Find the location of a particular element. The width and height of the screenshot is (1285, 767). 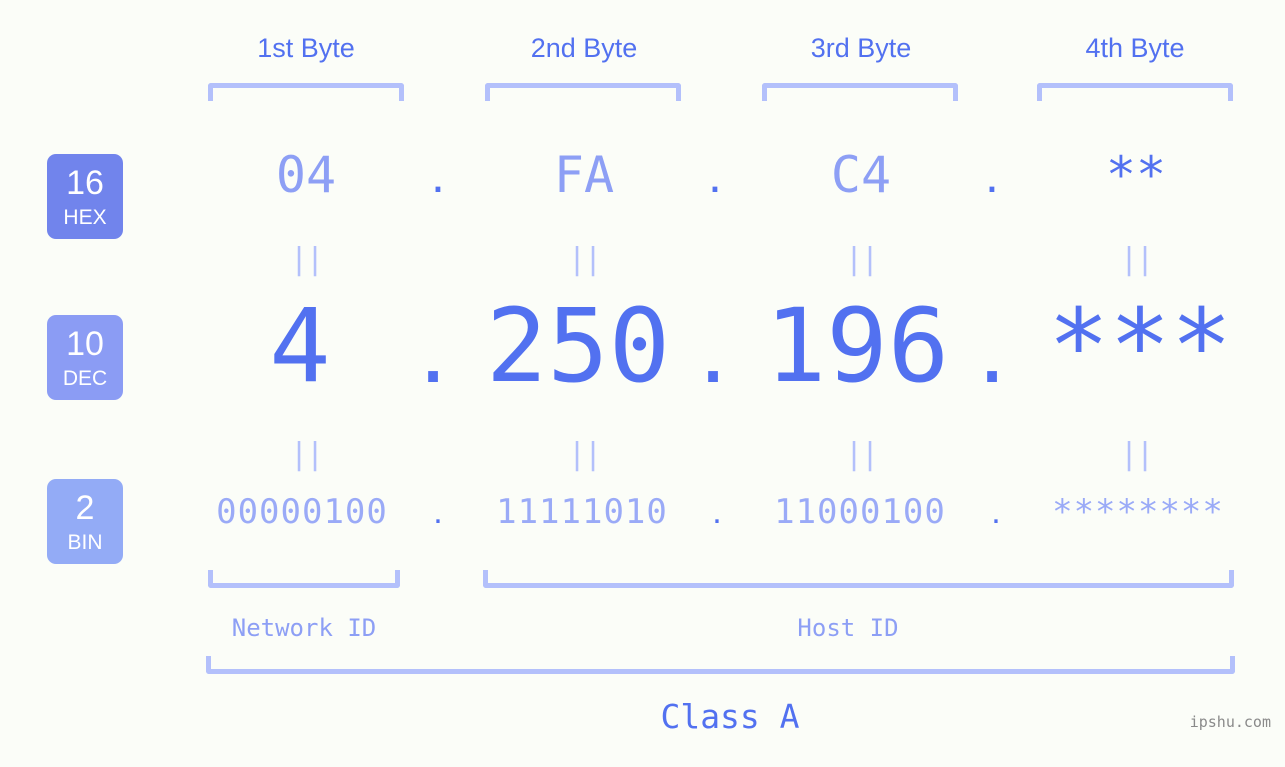

equals-mark-hex-dec-4: || is located at coordinates (1136, 259).